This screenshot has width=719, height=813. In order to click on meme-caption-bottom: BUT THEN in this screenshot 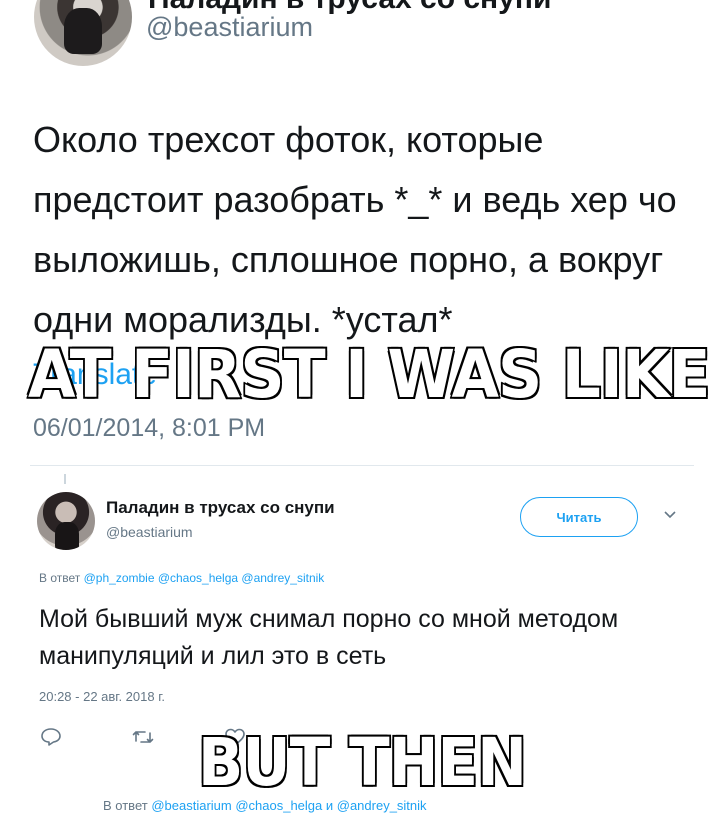, I will do `click(363, 763)`.